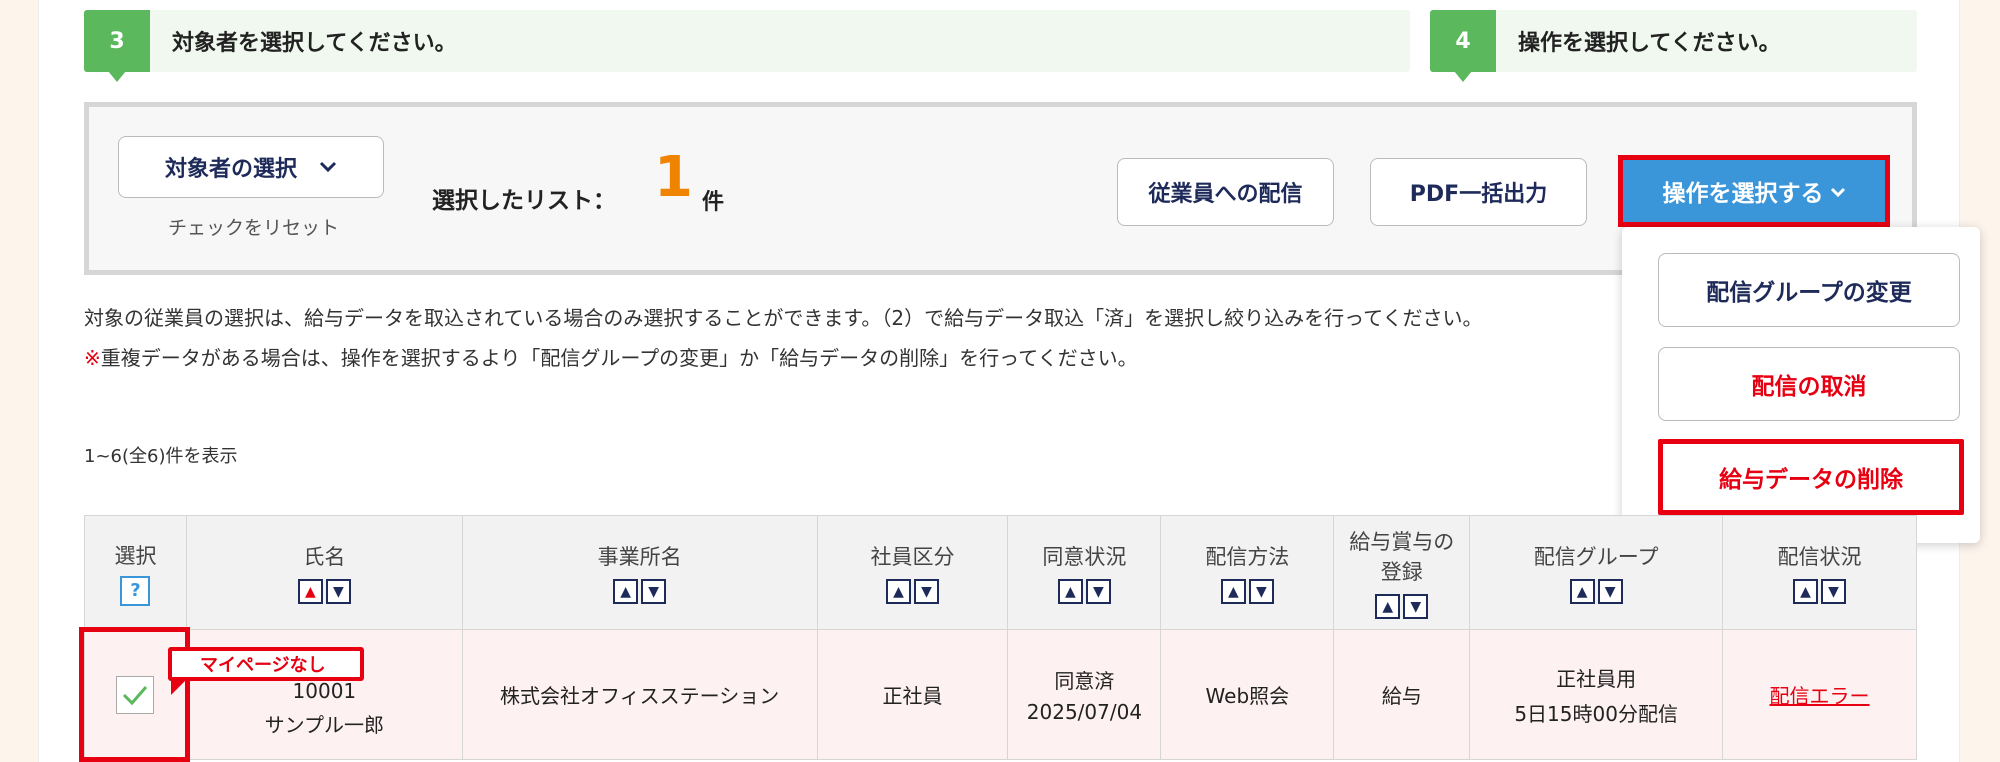  I want to click on header-registration-line2: 登録, so click(1401, 572).